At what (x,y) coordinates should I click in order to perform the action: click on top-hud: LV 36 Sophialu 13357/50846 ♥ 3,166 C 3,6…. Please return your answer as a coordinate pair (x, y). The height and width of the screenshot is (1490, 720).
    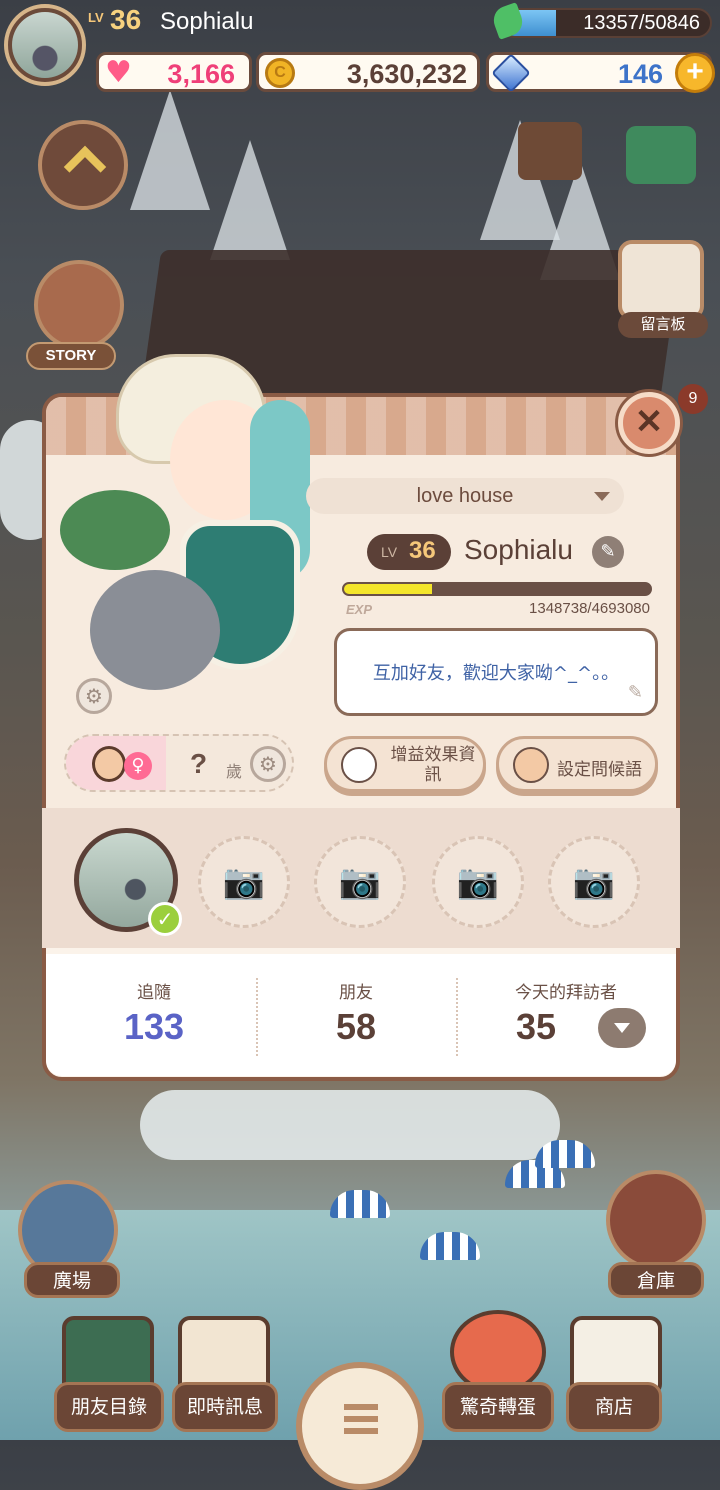
    Looking at the image, I should click on (360, 50).